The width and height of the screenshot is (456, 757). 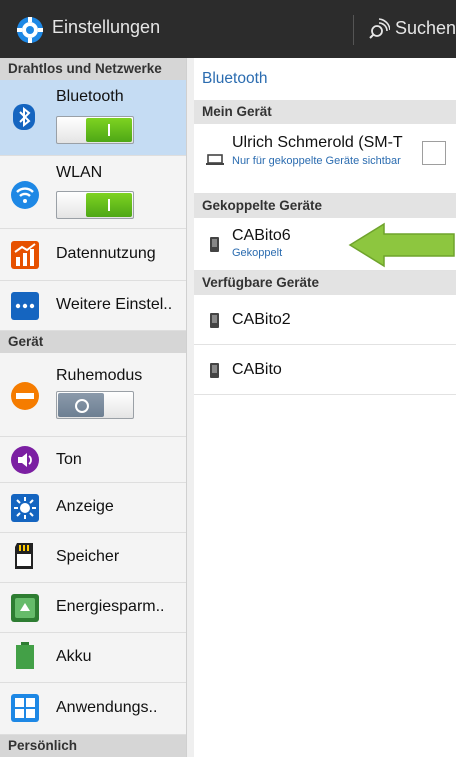 I want to click on my-device-header: Mein Gerät, so click(x=325, y=112).